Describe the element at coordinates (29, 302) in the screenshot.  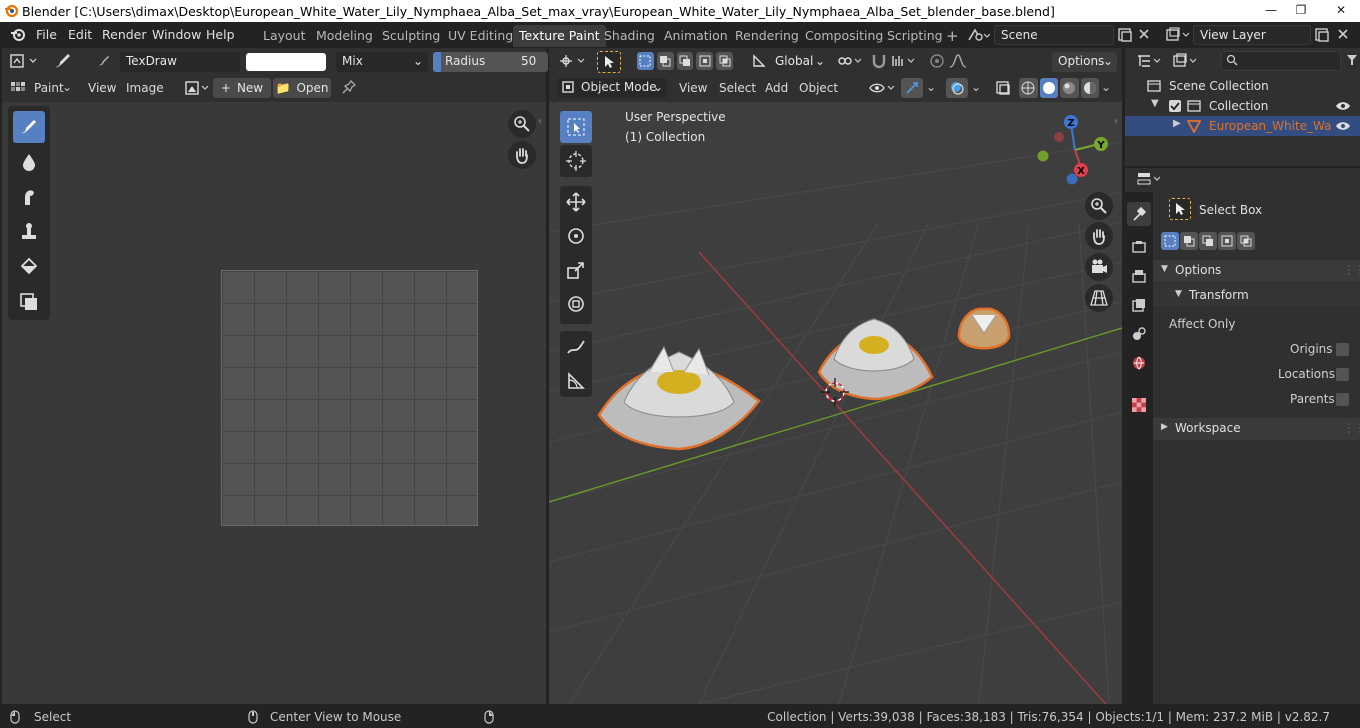
I see `mask-tool` at that location.